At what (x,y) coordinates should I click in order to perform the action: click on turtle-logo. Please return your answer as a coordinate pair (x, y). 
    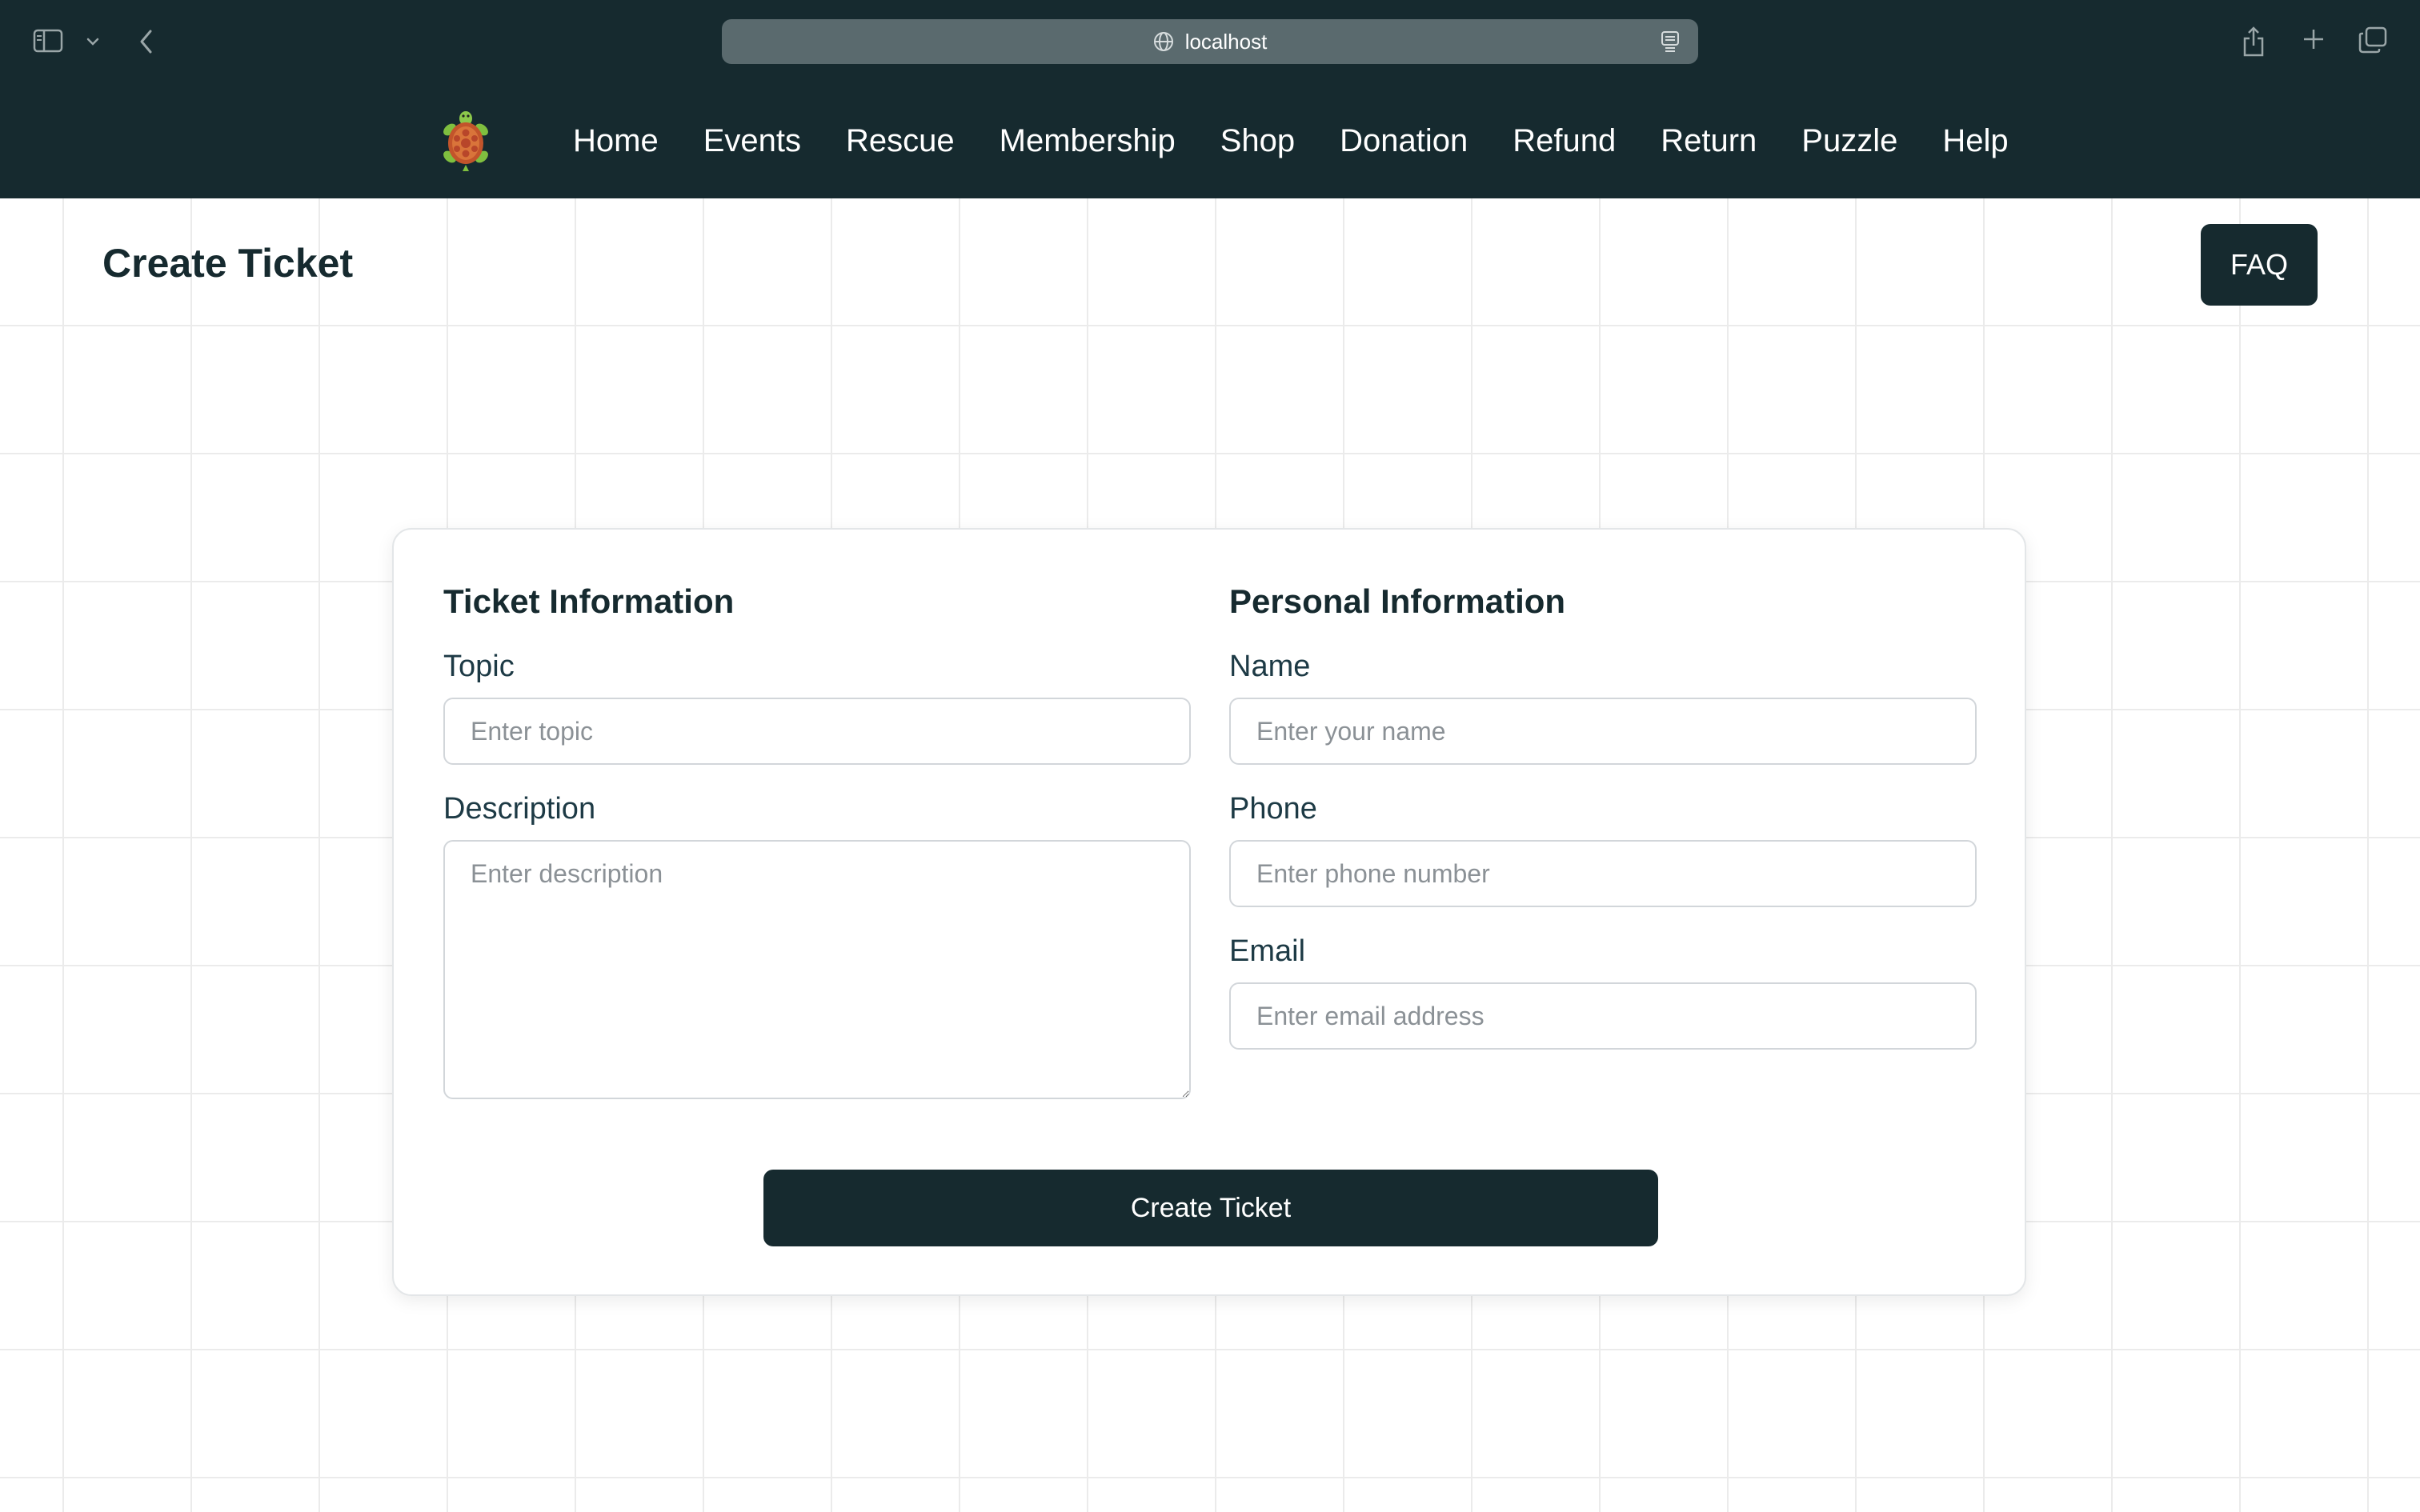
    Looking at the image, I should click on (466, 141).